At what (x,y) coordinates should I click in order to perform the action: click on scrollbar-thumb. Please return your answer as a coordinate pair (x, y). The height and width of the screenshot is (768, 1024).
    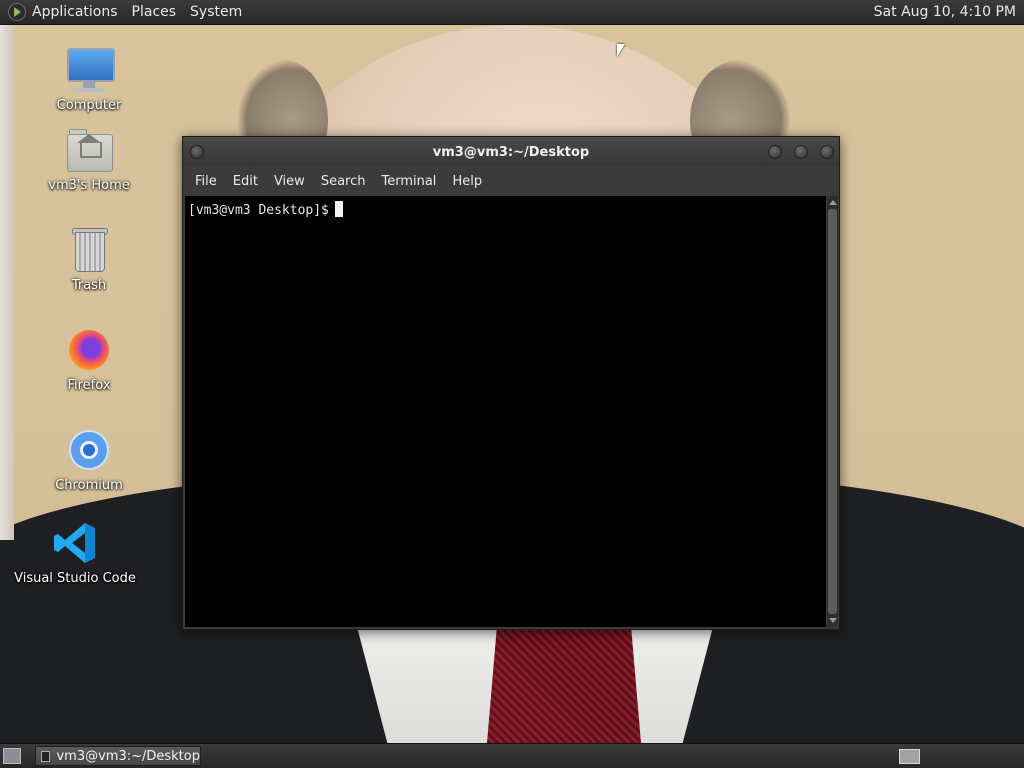
    Looking at the image, I should click on (832, 411).